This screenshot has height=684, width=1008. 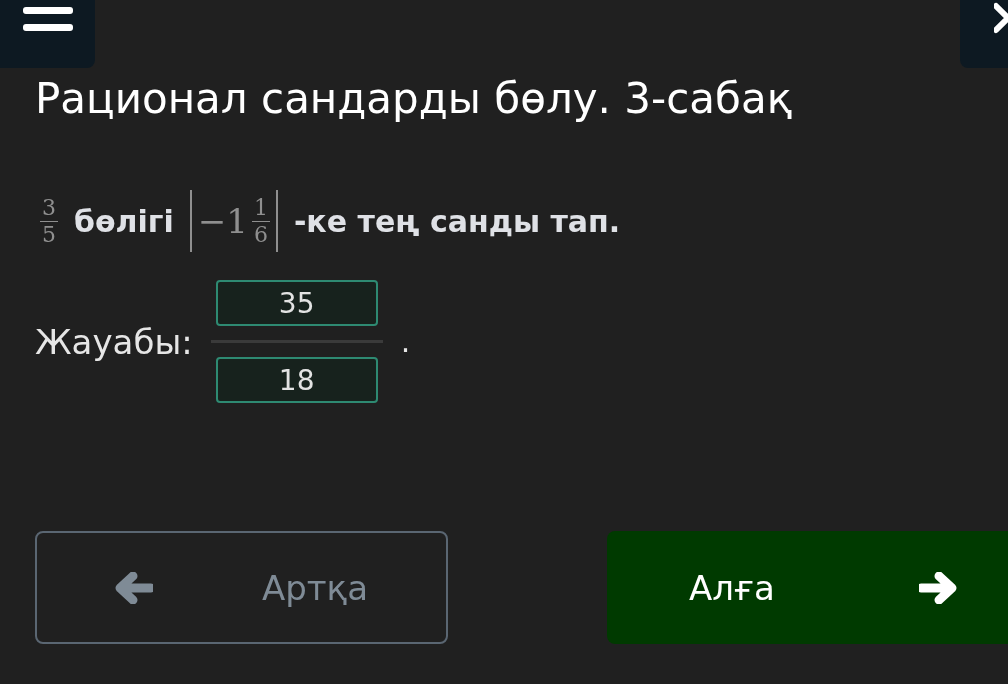 What do you see at coordinates (47, 34) in the screenshot?
I see `menu-button` at bounding box center [47, 34].